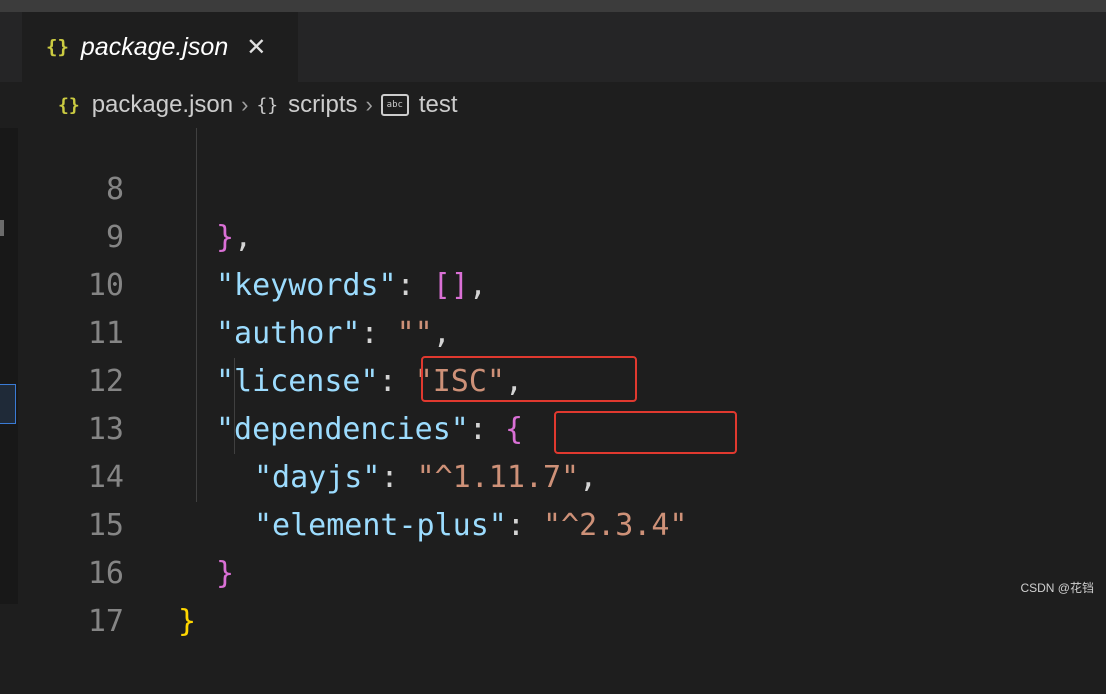 The height and width of the screenshot is (694, 1106). I want to click on string-property-icon: abc, so click(394, 105).